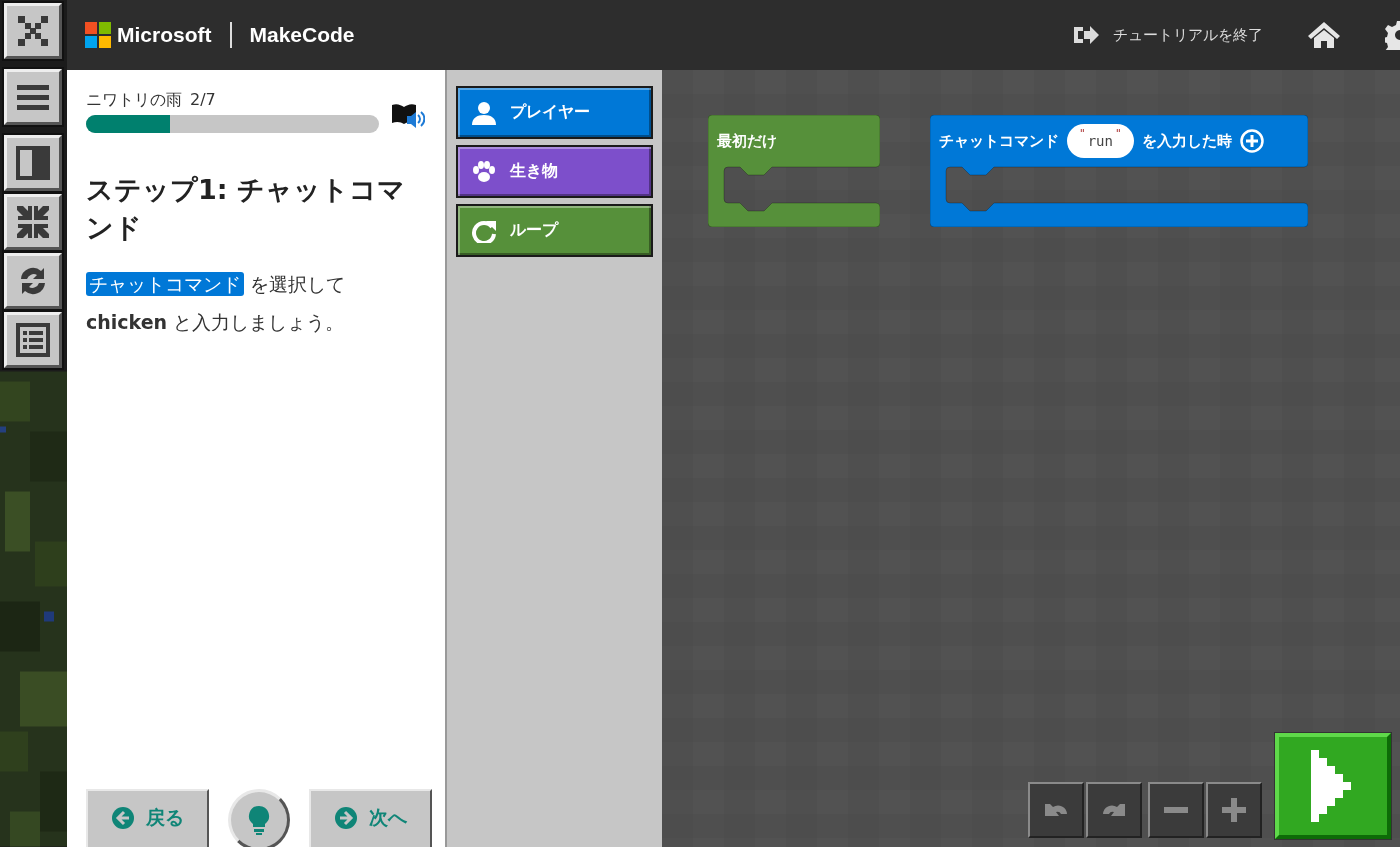  What do you see at coordinates (554, 112) in the screenshot?
I see `category-button: プレイヤー` at bounding box center [554, 112].